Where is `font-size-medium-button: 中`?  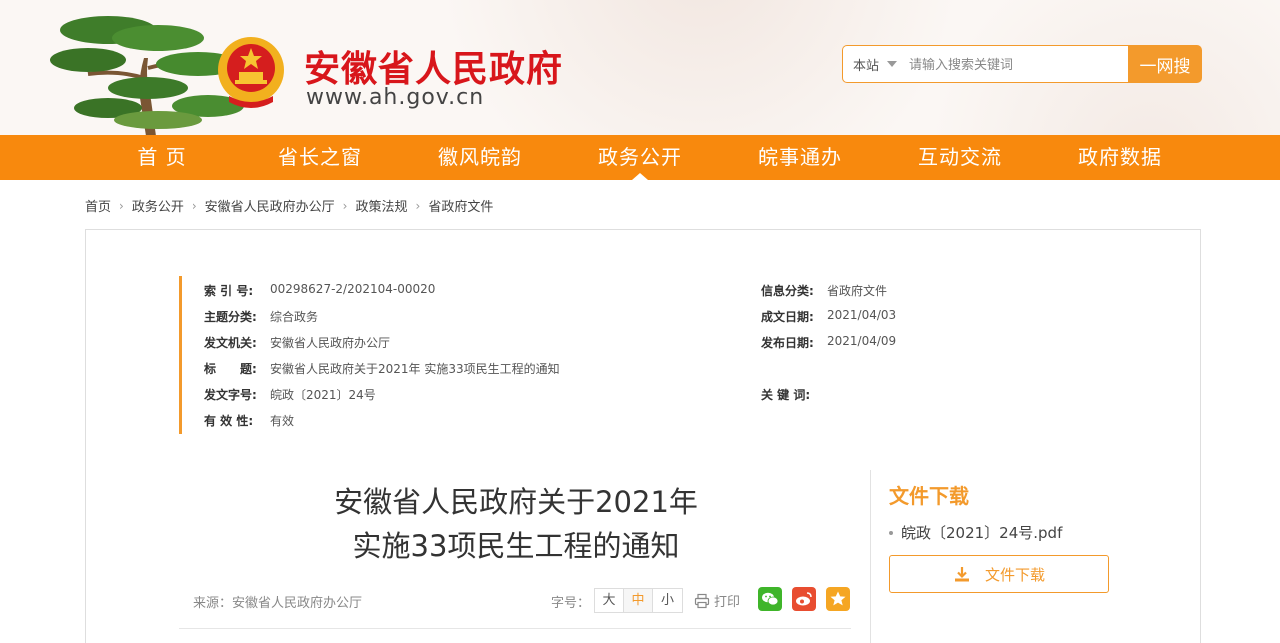
font-size-medium-button: 中 is located at coordinates (638, 600).